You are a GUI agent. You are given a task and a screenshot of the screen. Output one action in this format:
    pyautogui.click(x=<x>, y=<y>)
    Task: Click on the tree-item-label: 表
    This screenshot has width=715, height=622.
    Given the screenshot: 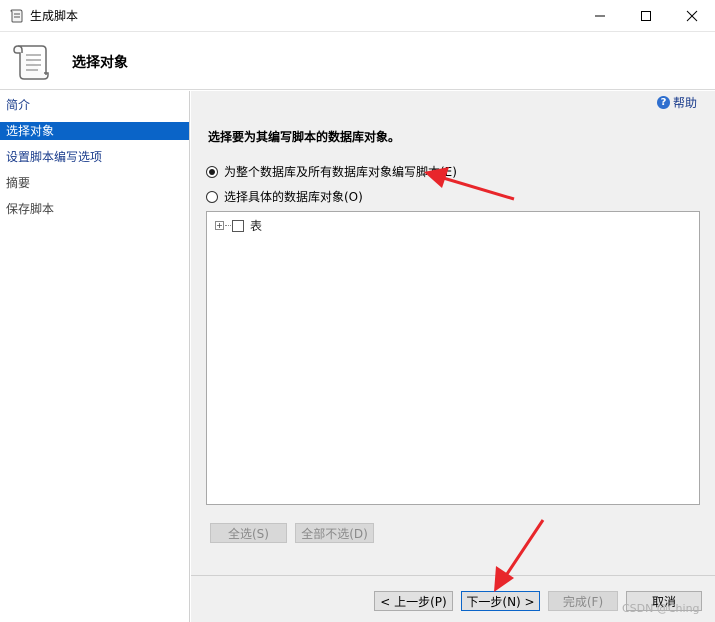 What is the action you would take?
    pyautogui.click(x=256, y=226)
    